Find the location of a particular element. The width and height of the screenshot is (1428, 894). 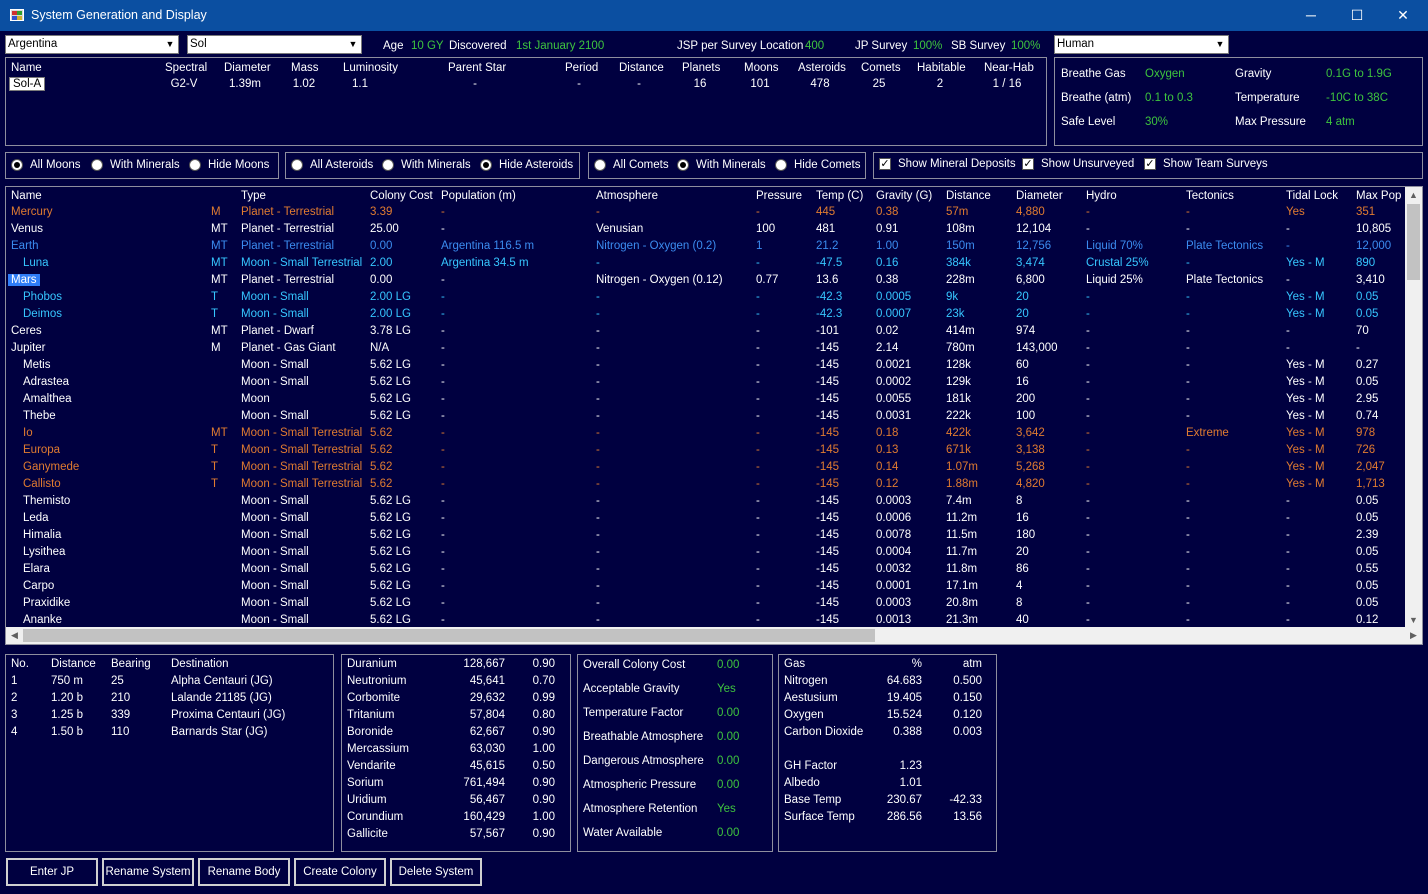

delete-system-button: Delete System is located at coordinates (436, 872).